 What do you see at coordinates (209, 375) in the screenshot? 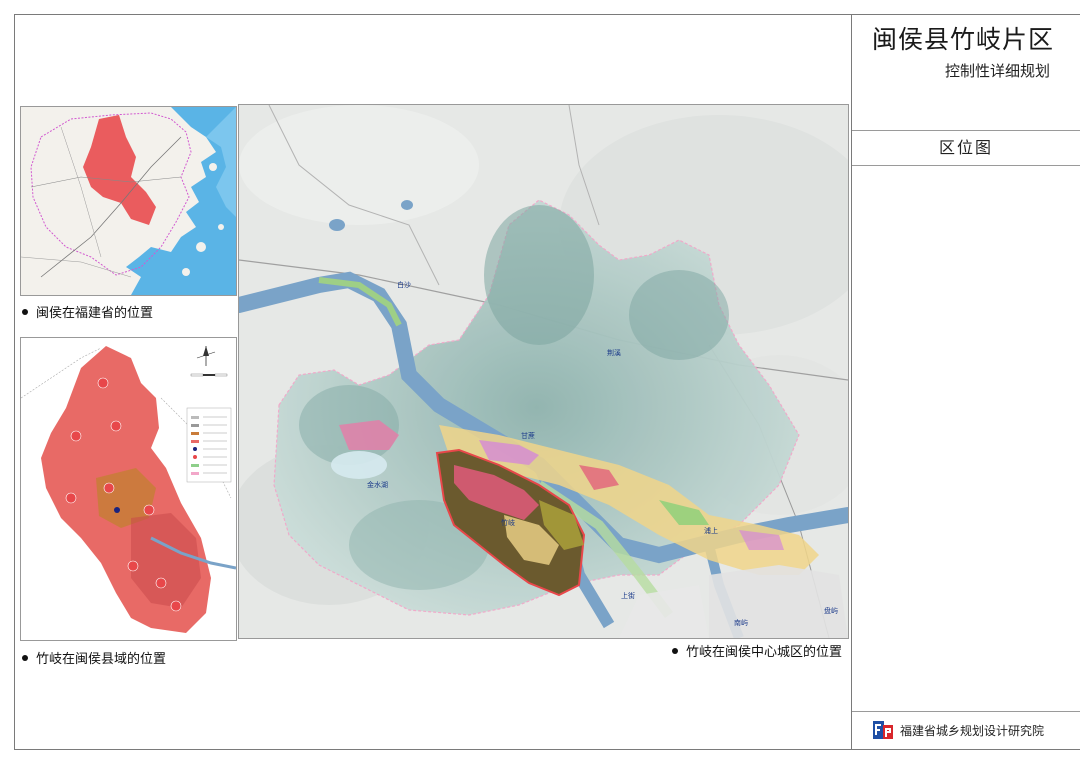
I see `scale-bar` at bounding box center [209, 375].